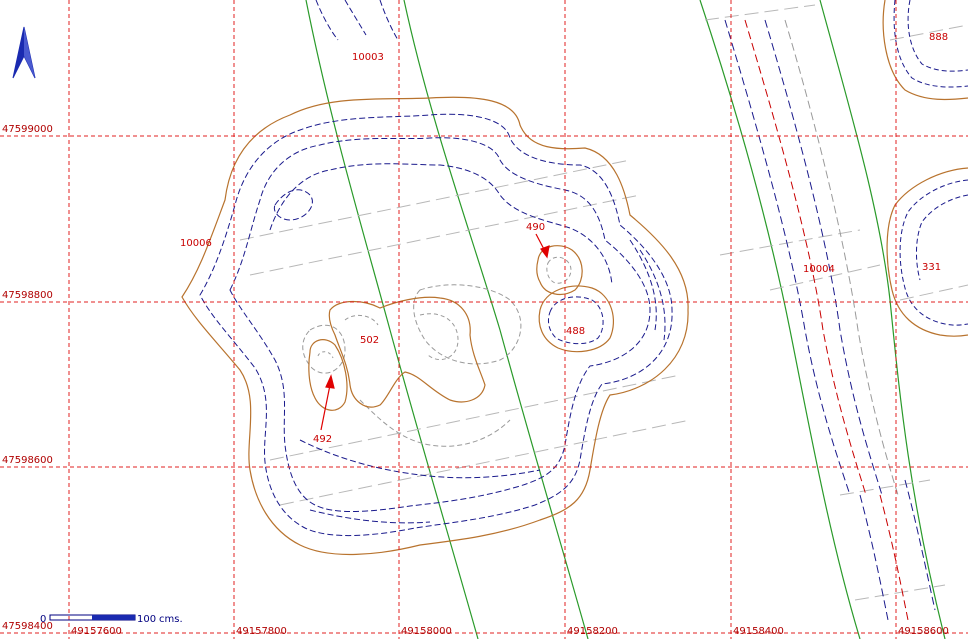 The height and width of the screenshot is (639, 968). Describe the element at coordinates (330, 381) in the screenshot. I see `arrow-492-head` at that location.